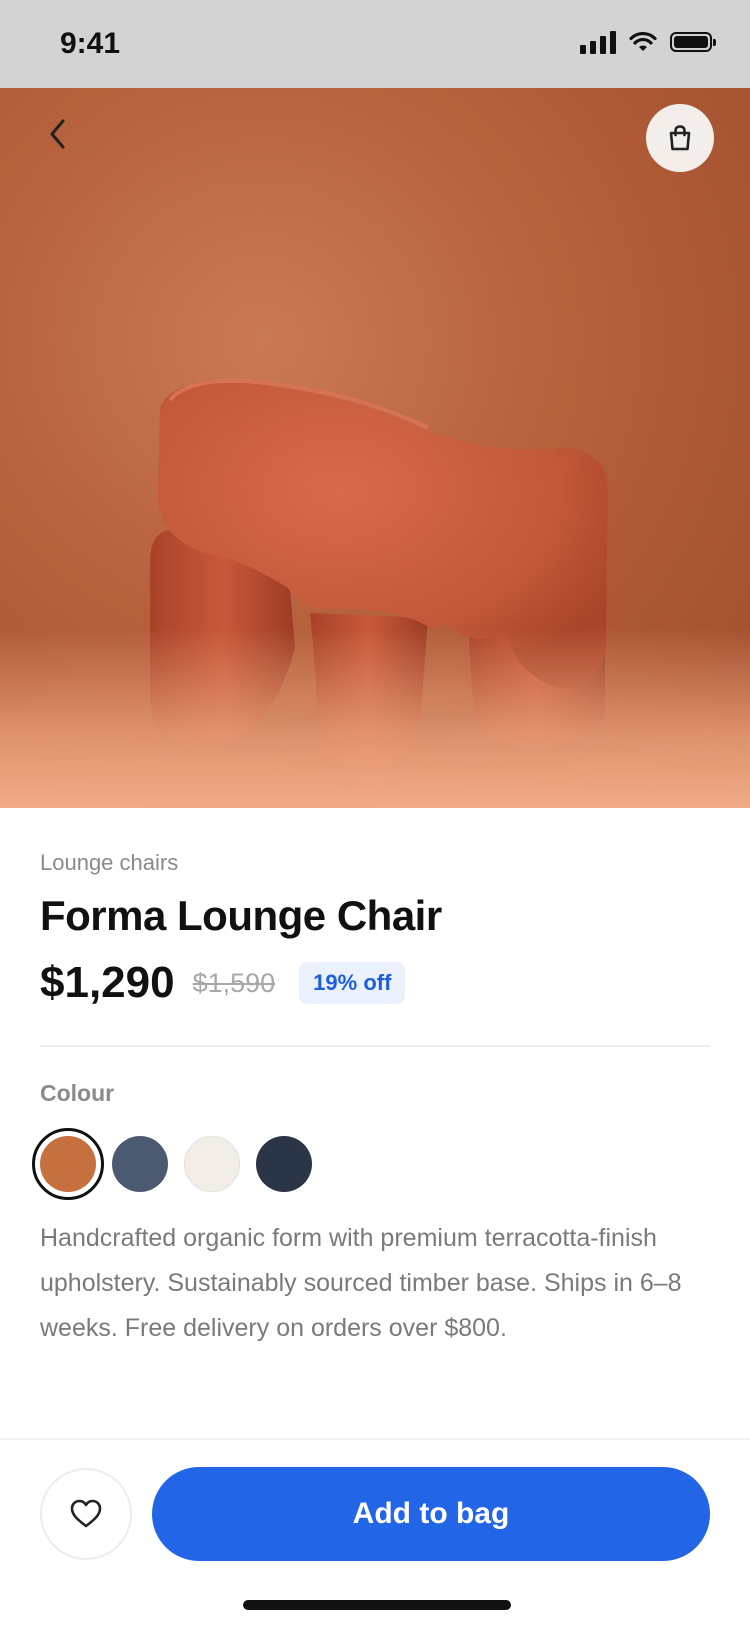 Image resolution: width=750 pixels, height=1626 pixels. Describe the element at coordinates (643, 41) in the screenshot. I see `wifi-icon` at that location.